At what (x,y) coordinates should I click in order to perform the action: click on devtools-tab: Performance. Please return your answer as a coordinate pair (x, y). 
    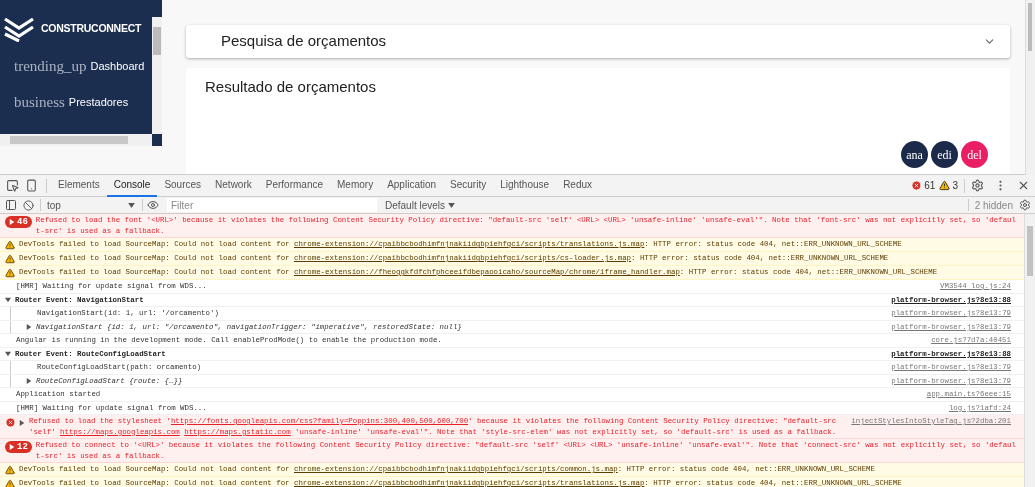
    Looking at the image, I should click on (294, 185).